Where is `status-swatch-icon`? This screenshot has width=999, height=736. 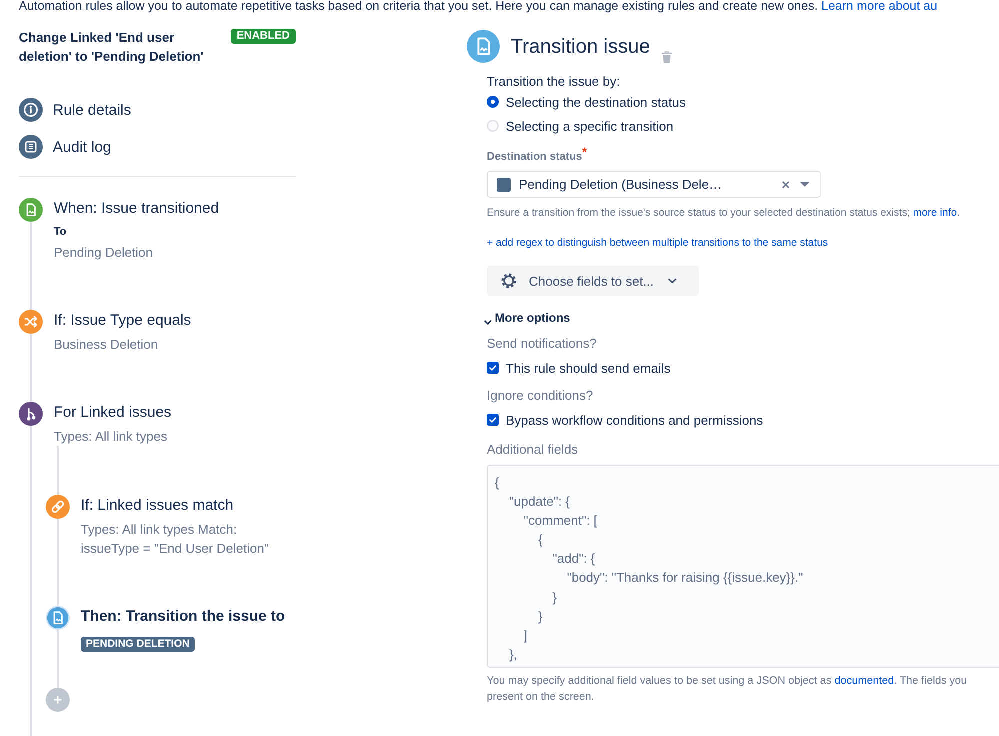 status-swatch-icon is located at coordinates (504, 185).